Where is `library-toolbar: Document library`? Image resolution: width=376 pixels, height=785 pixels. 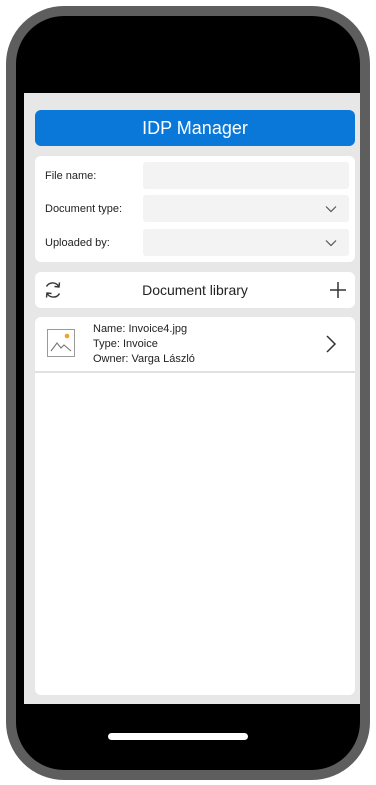 library-toolbar: Document library is located at coordinates (195, 290).